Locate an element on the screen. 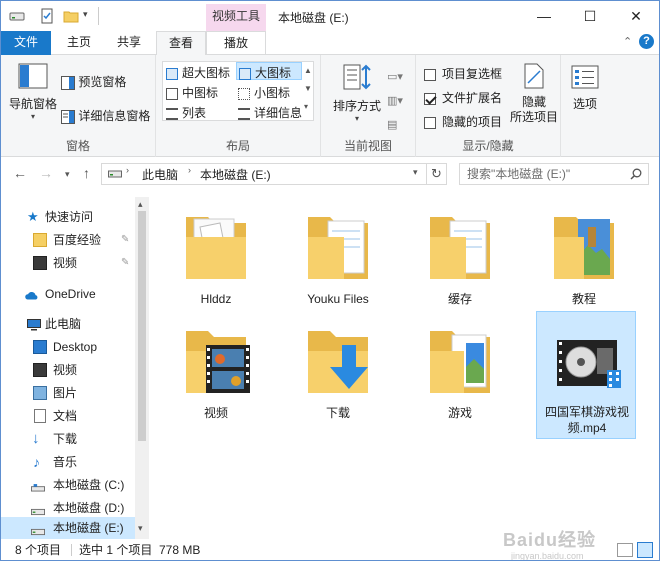  collapse-ribbon-icon: ⌃ is located at coordinates (627, 41).